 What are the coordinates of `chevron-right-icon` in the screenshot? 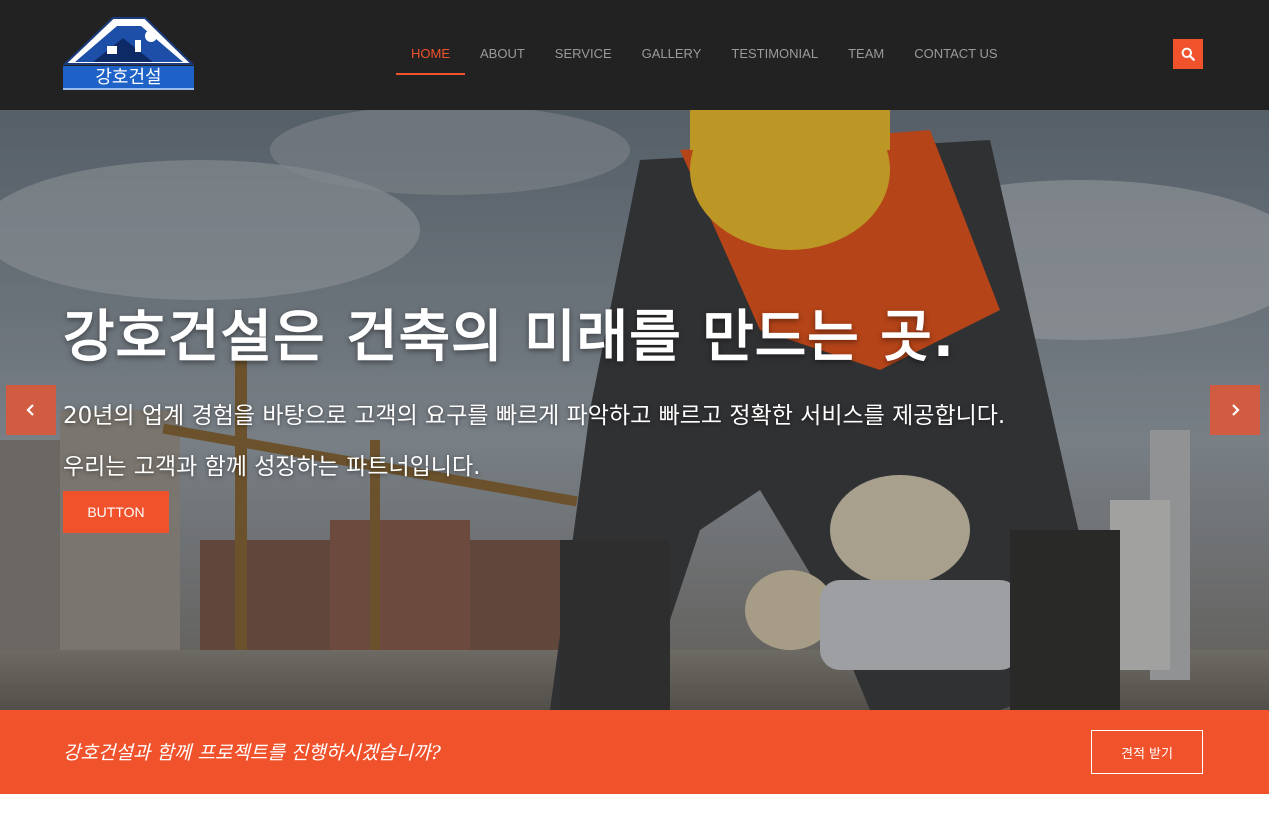 It's located at (1236, 410).